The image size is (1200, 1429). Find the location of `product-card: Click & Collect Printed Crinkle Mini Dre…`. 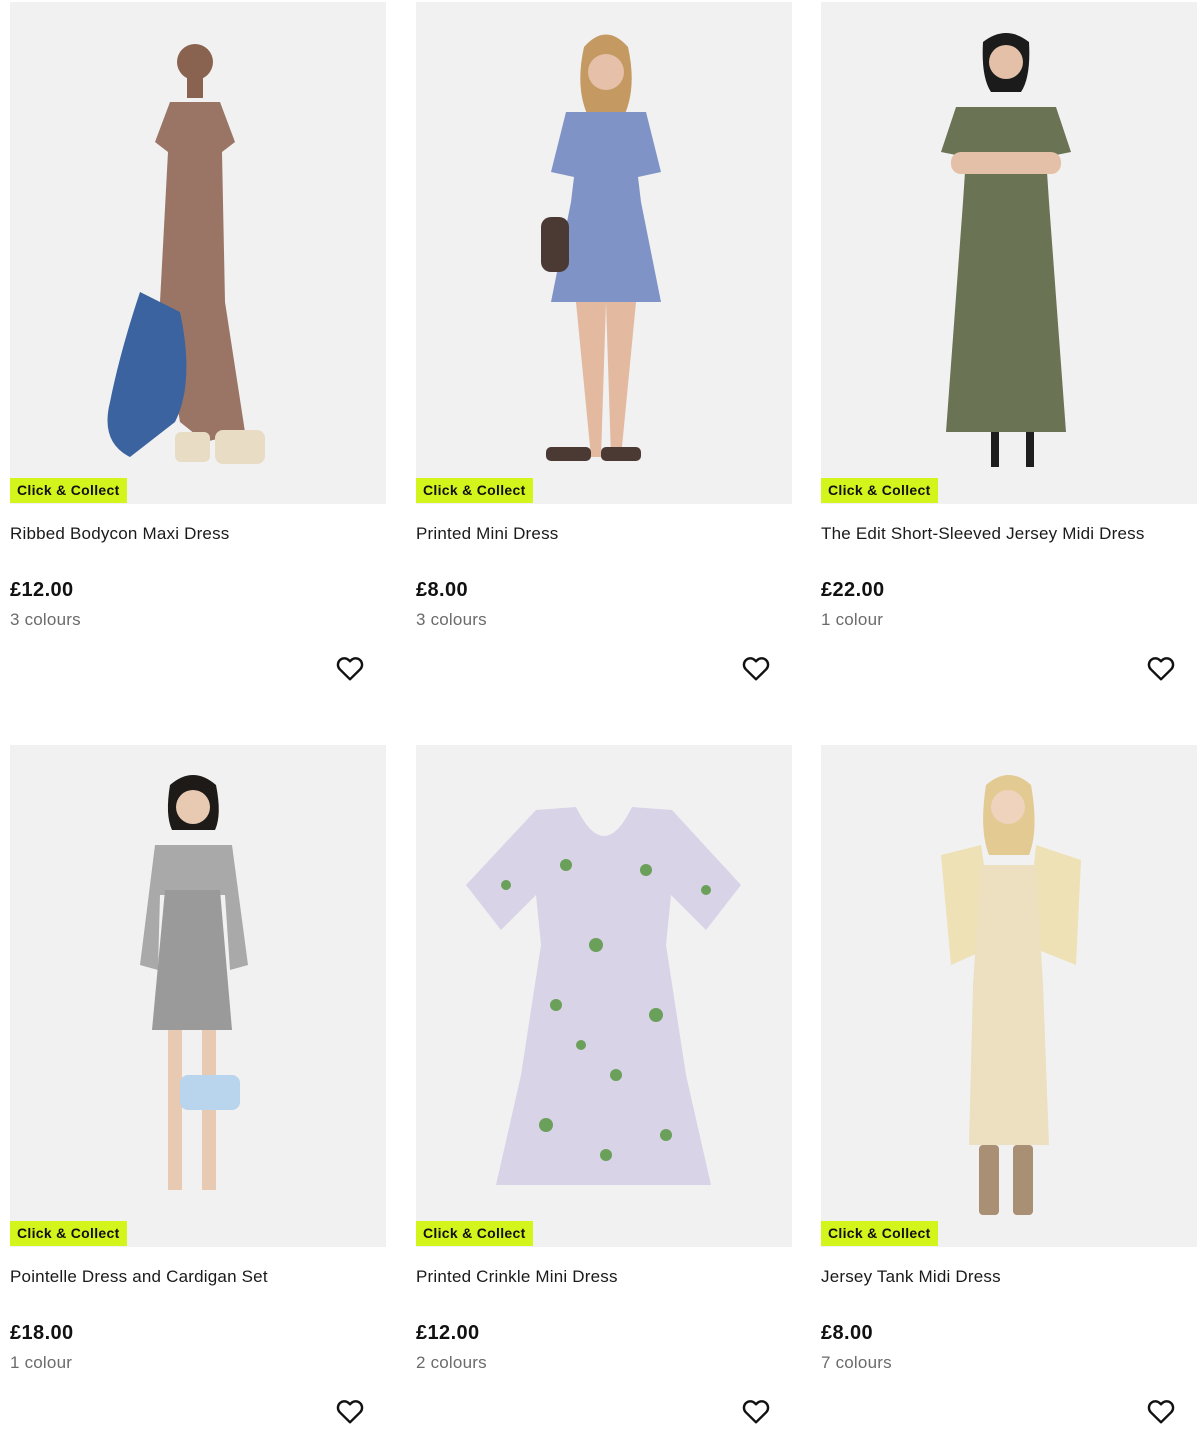

product-card: Click & Collect Printed Crinkle Mini Dre… is located at coordinates (604, 1087).